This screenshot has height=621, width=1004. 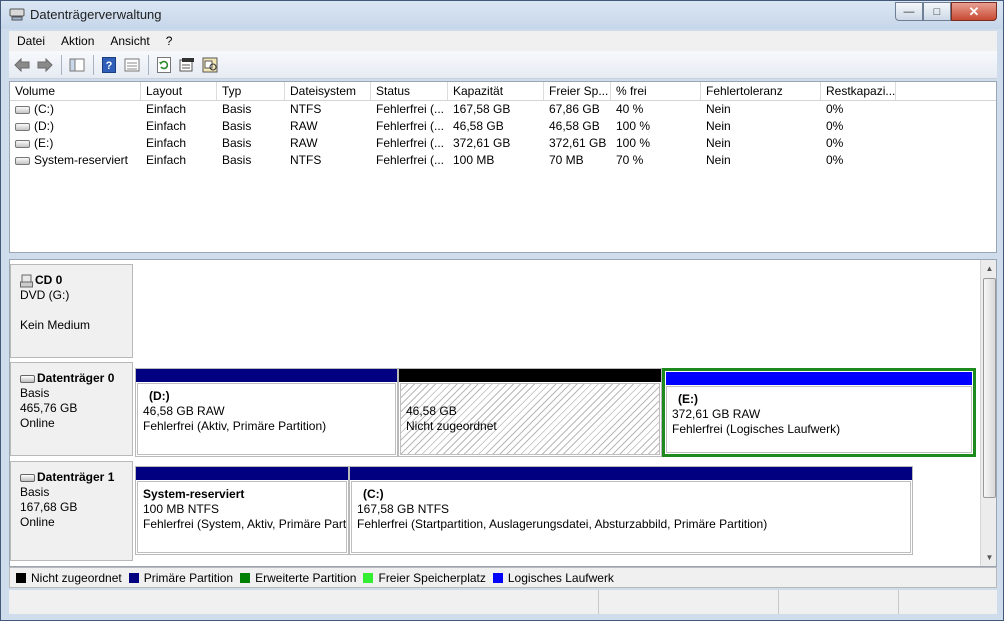 What do you see at coordinates (184, 411) in the screenshot?
I see `partition-size: 46,58 GB RAW` at bounding box center [184, 411].